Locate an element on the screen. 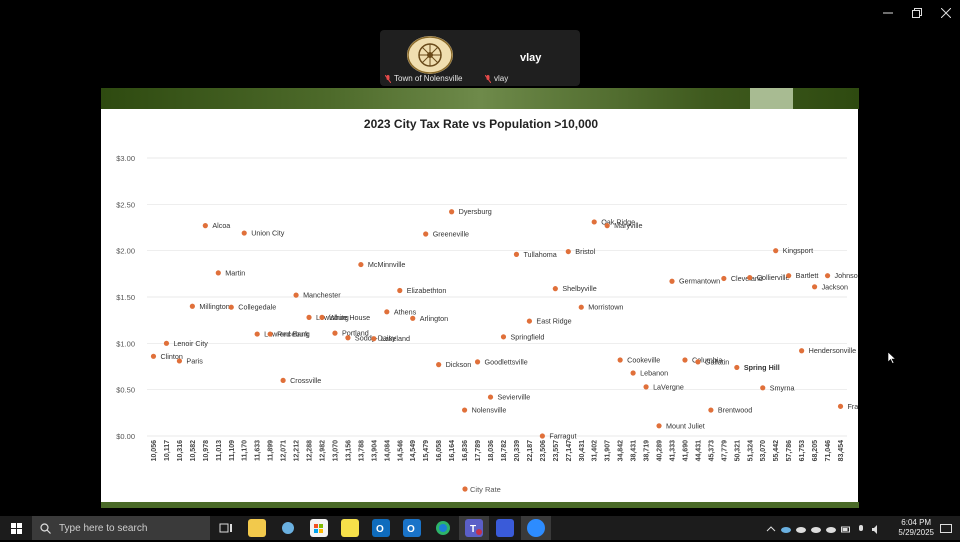 The height and width of the screenshot is (542, 960). notifications-icon is located at coordinates (946, 531).